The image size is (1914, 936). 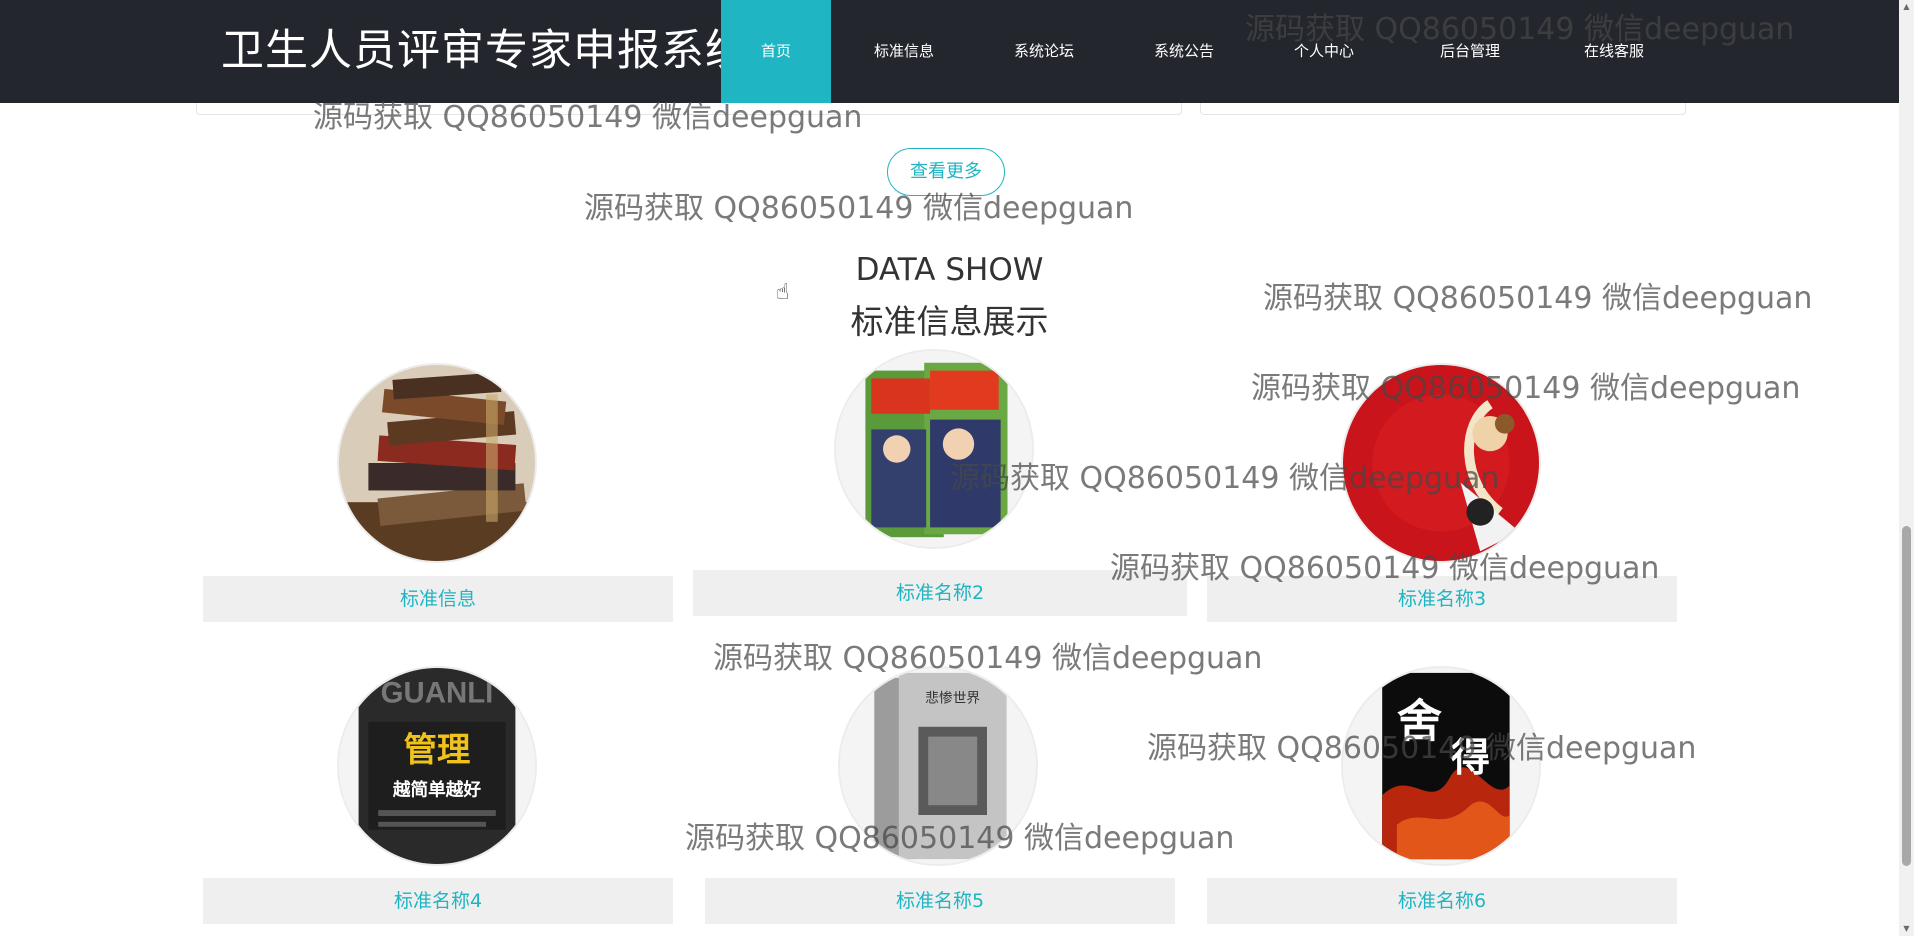 I want to click on nav-home: 首页, so click(x=776, y=51).